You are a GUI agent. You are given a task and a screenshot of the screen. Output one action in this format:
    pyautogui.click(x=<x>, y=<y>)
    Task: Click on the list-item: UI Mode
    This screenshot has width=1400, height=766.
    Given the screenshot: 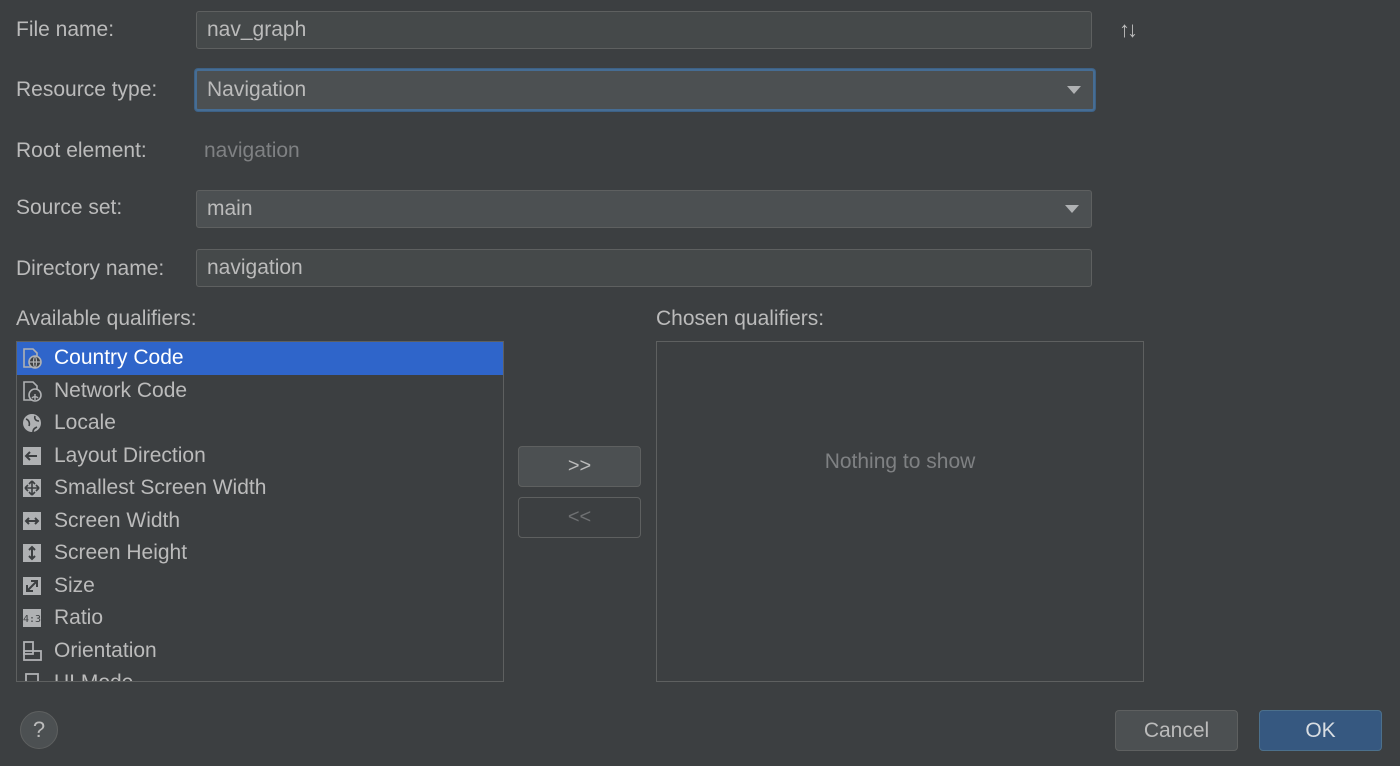 What is the action you would take?
    pyautogui.click(x=260, y=674)
    